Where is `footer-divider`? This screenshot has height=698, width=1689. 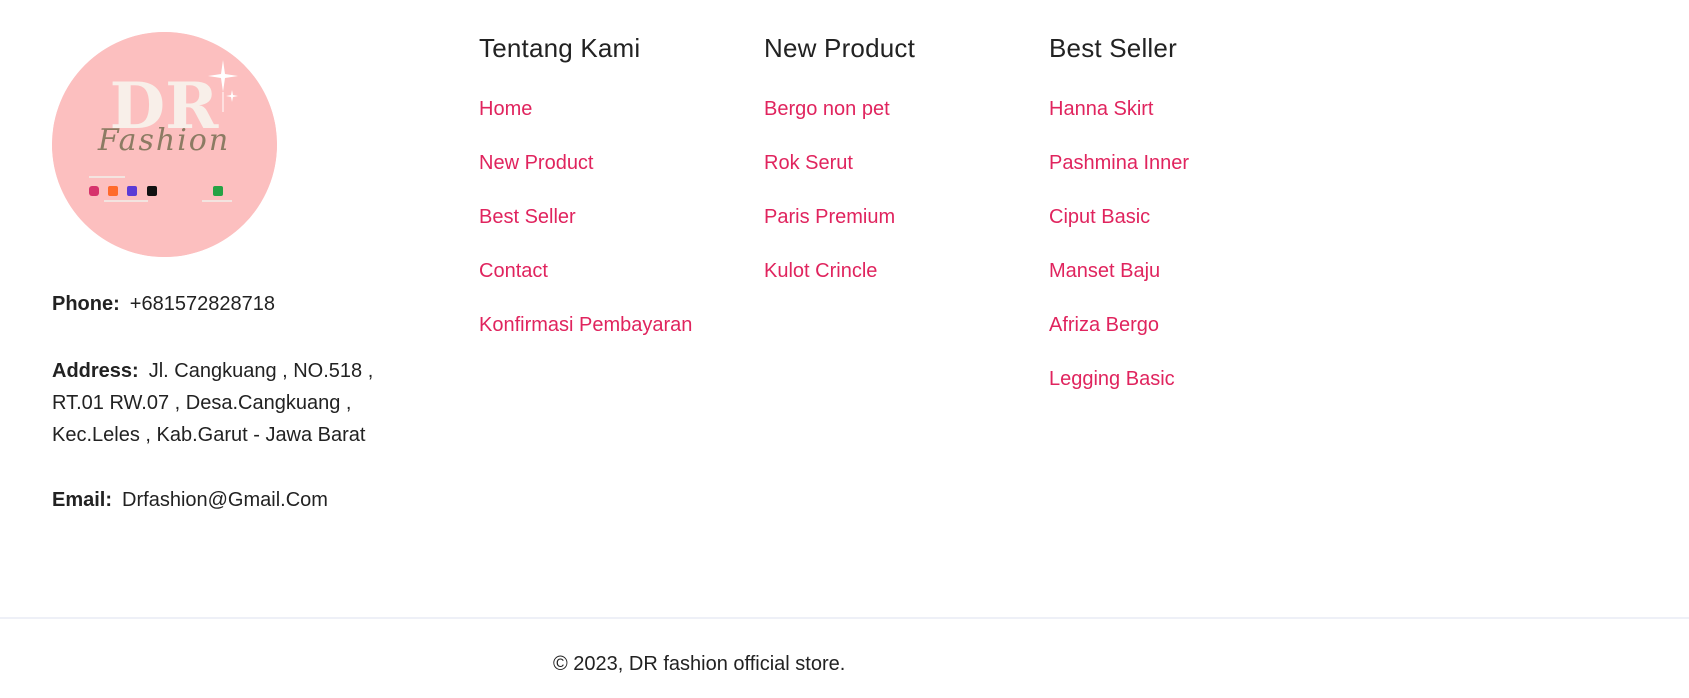 footer-divider is located at coordinates (844, 618).